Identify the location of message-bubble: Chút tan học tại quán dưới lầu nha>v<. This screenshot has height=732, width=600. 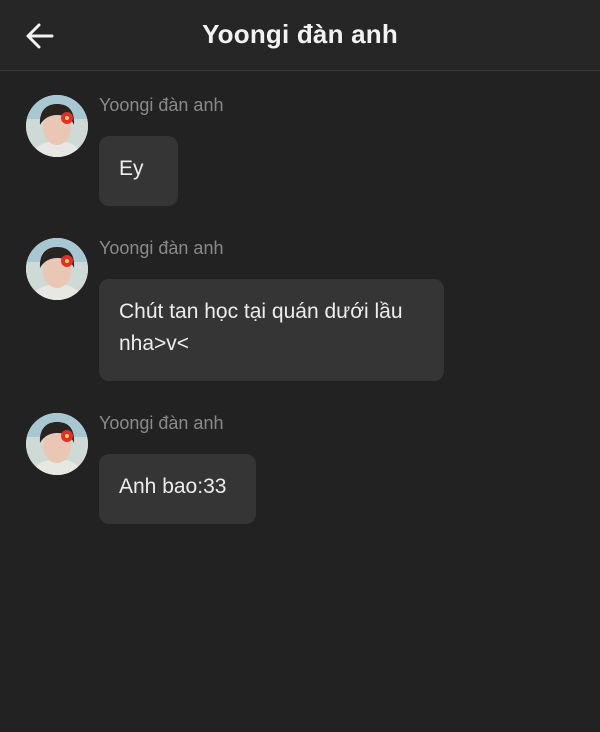
(271, 330).